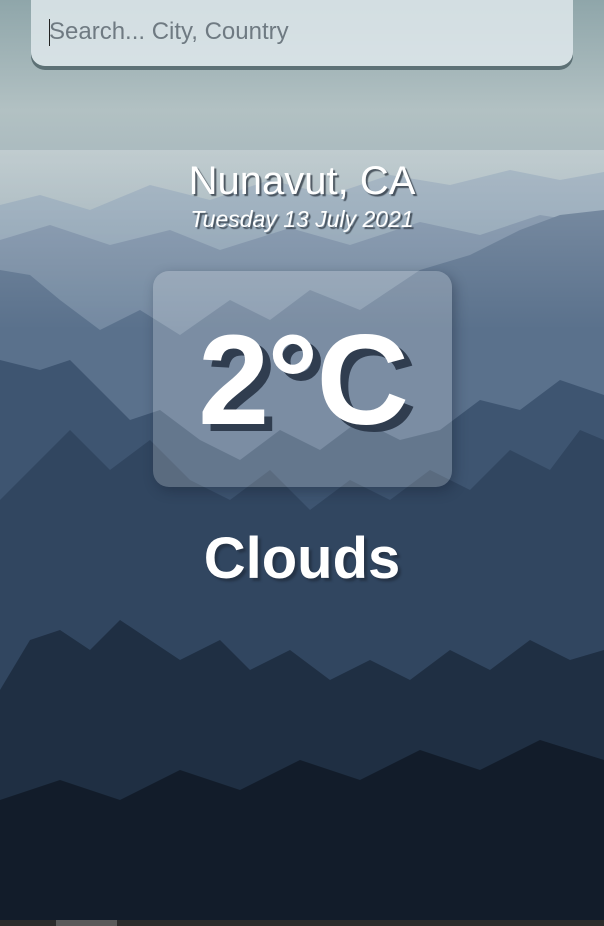 The image size is (604, 926). Describe the element at coordinates (302, 923) in the screenshot. I see `horizontal-scrollbar` at that location.